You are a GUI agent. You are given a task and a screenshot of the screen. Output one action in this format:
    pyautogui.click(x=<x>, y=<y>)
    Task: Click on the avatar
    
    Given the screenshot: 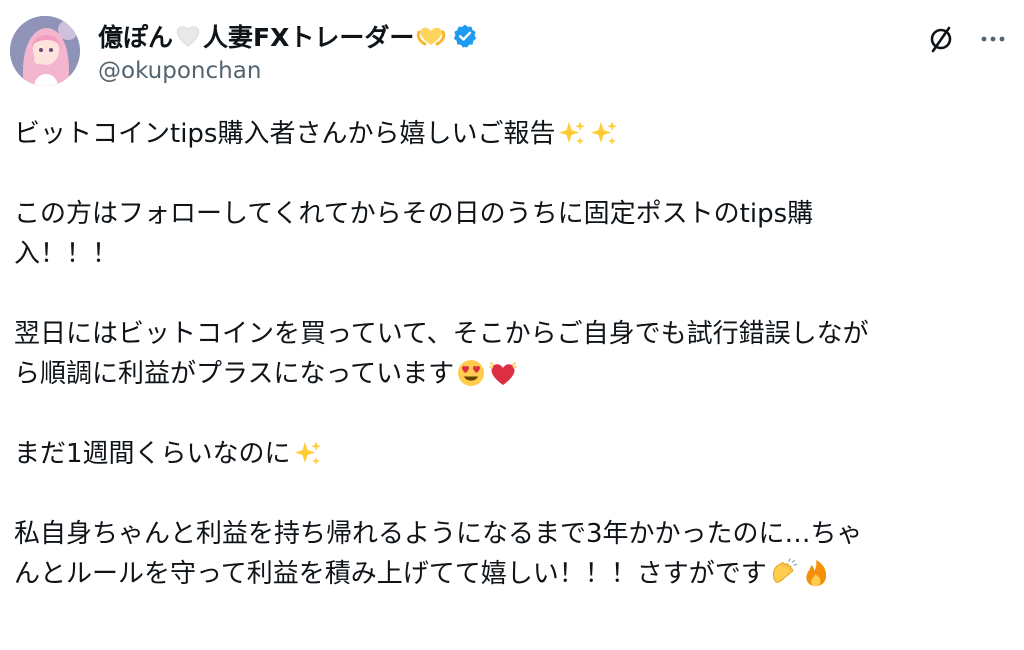 What is the action you would take?
    pyautogui.click(x=45, y=51)
    